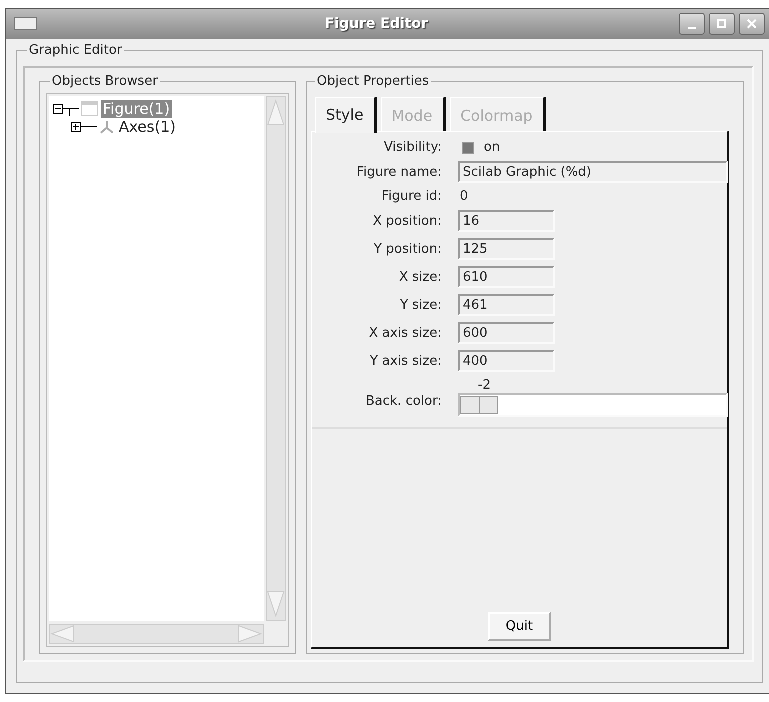 This screenshot has height=702, width=769. What do you see at coordinates (405, 333) in the screenshot?
I see `field-label: X axis size:` at bounding box center [405, 333].